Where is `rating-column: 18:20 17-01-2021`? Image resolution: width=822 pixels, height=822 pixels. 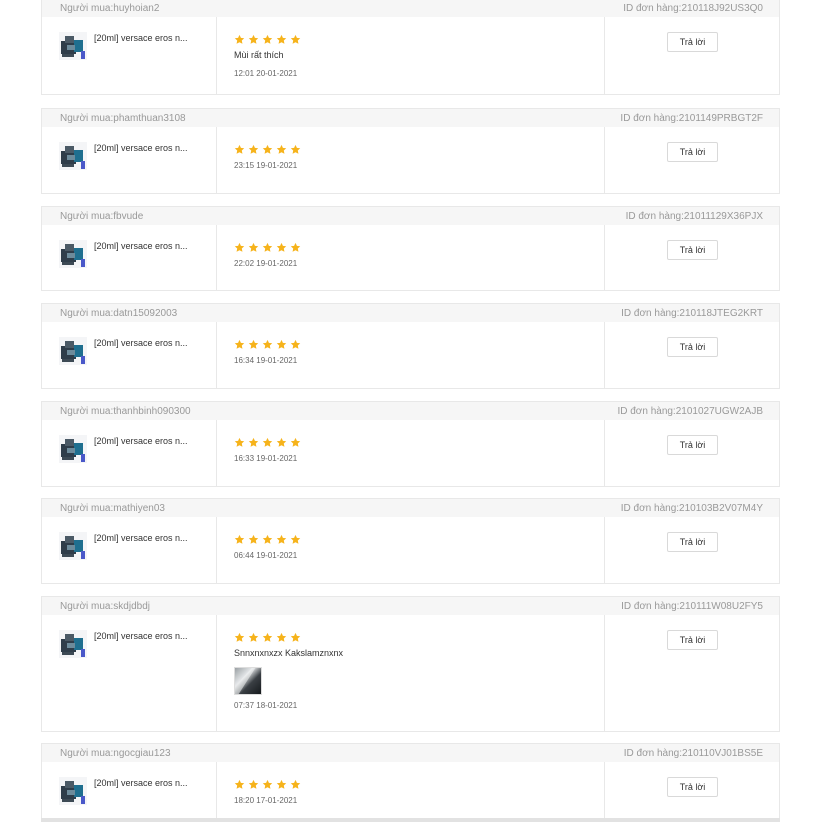 rating-column: 18:20 17-01-2021 is located at coordinates (411, 792).